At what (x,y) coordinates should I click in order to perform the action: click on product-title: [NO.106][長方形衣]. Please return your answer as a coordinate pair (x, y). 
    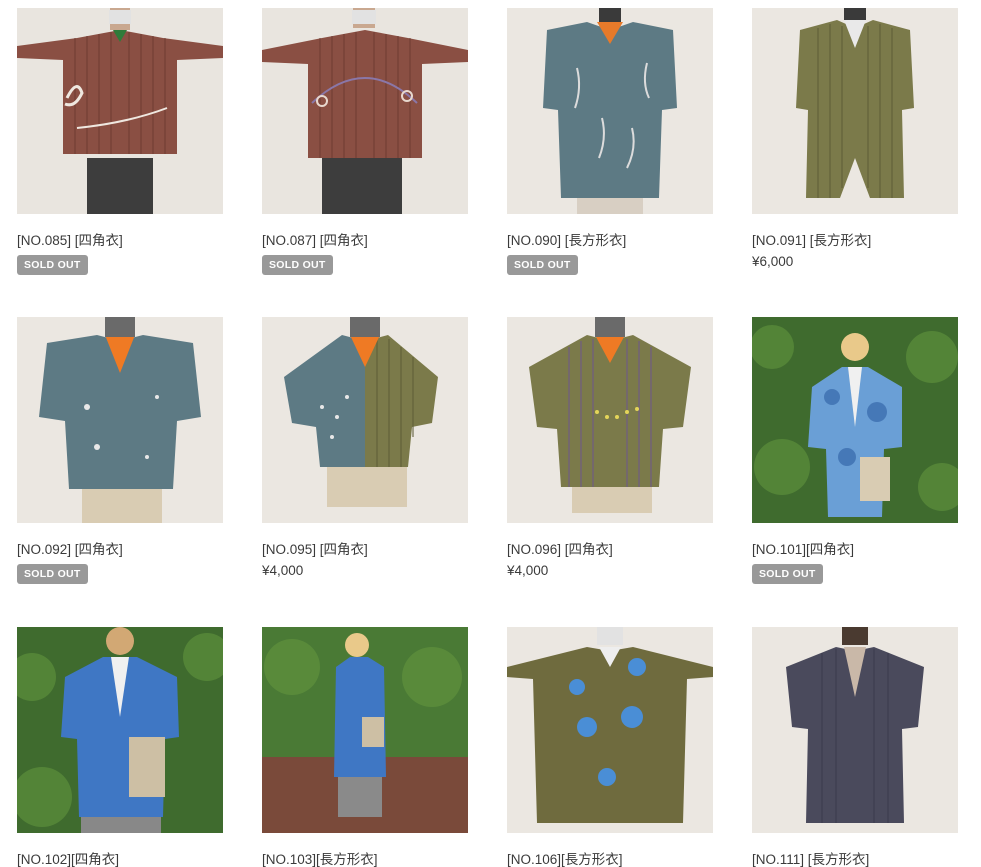
    Looking at the image, I should click on (565, 857).